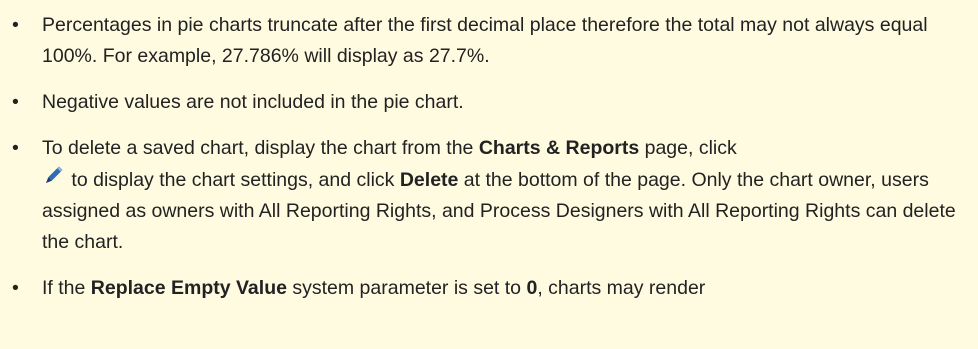 This screenshot has width=978, height=349. I want to click on note-text-part: If the, so click(66, 288).